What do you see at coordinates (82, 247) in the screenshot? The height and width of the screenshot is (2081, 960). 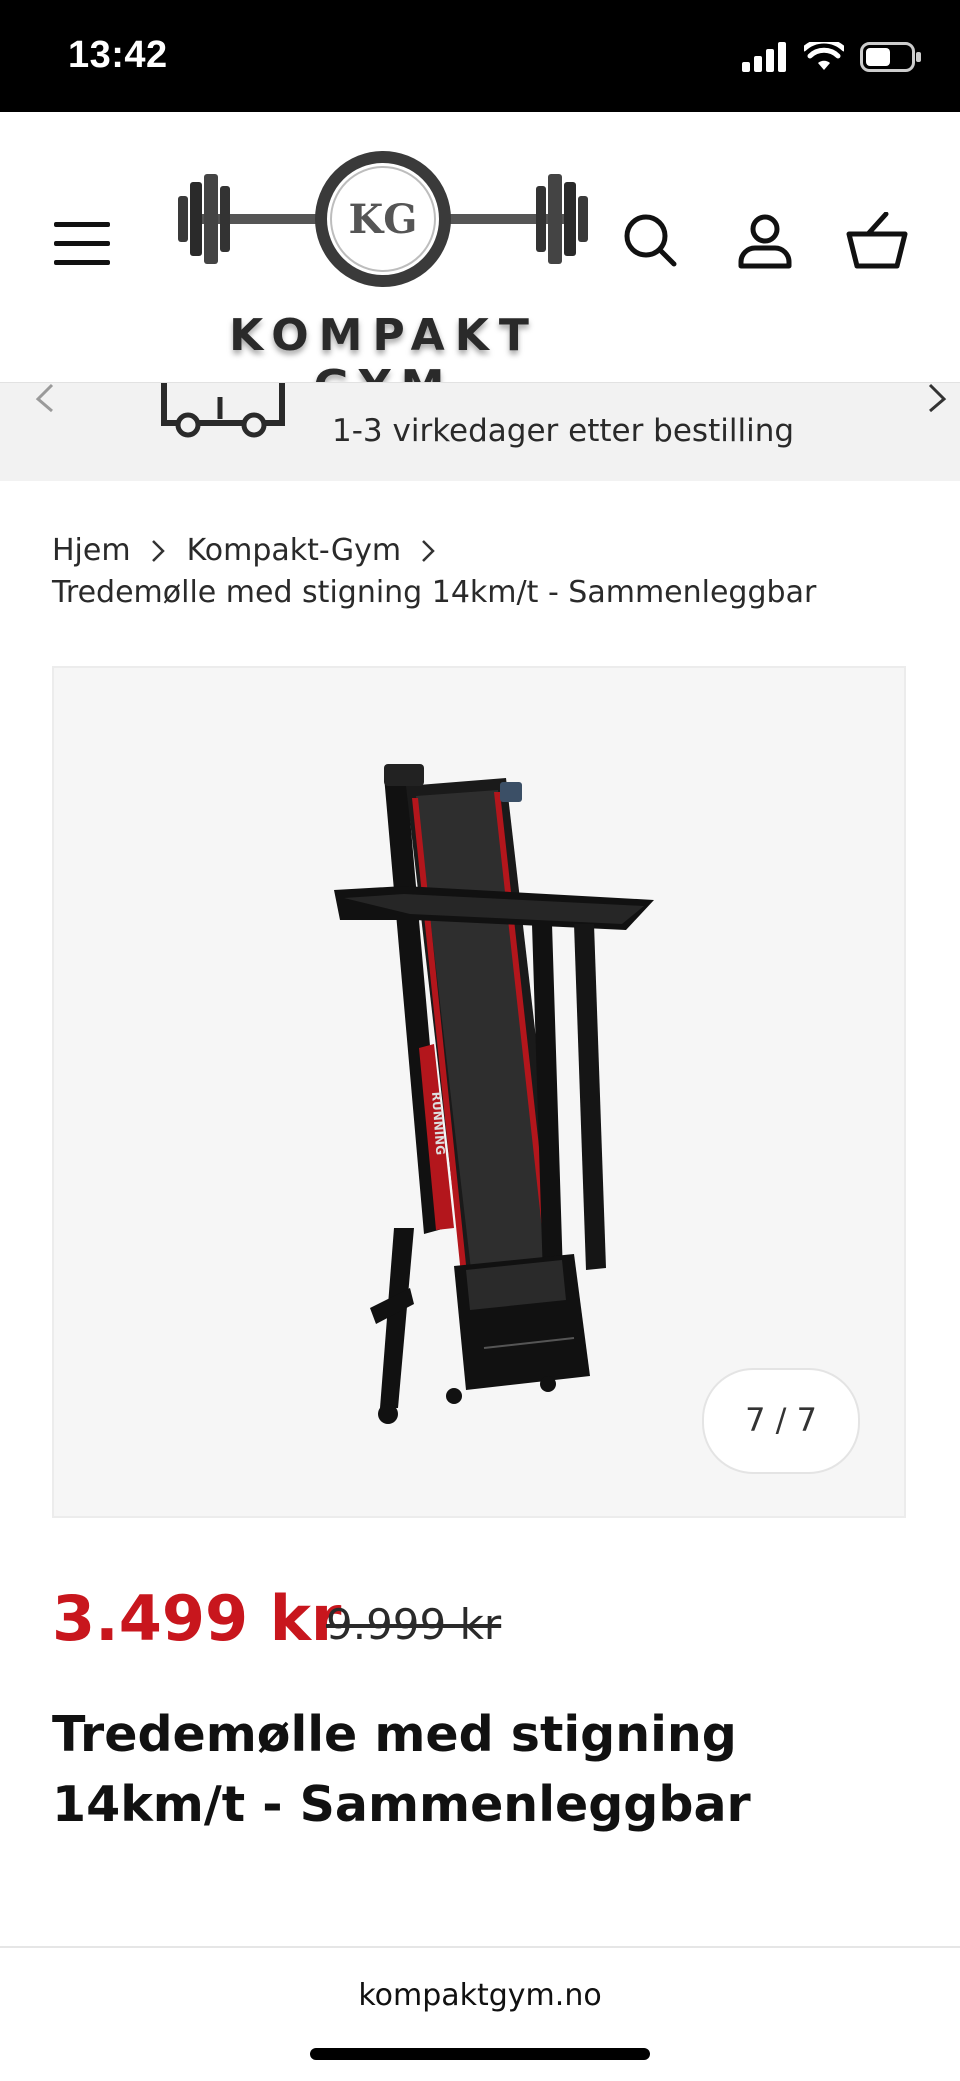 I see `menu-button` at bounding box center [82, 247].